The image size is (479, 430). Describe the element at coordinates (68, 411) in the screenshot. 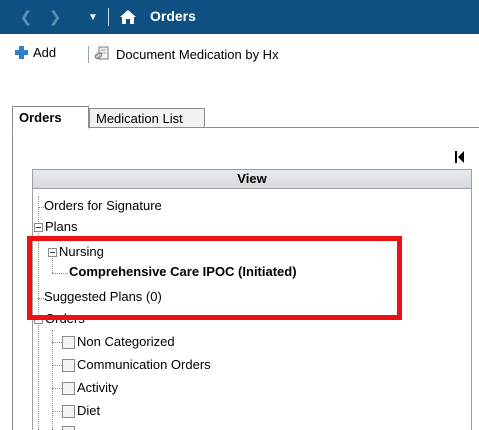

I see `checkbox-diet` at that location.